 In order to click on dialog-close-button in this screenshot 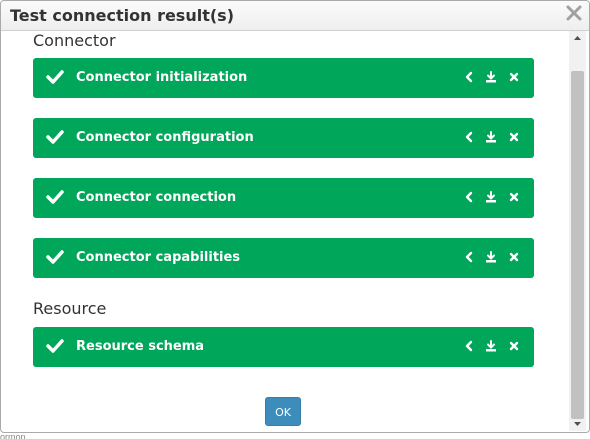, I will do `click(574, 13)`.